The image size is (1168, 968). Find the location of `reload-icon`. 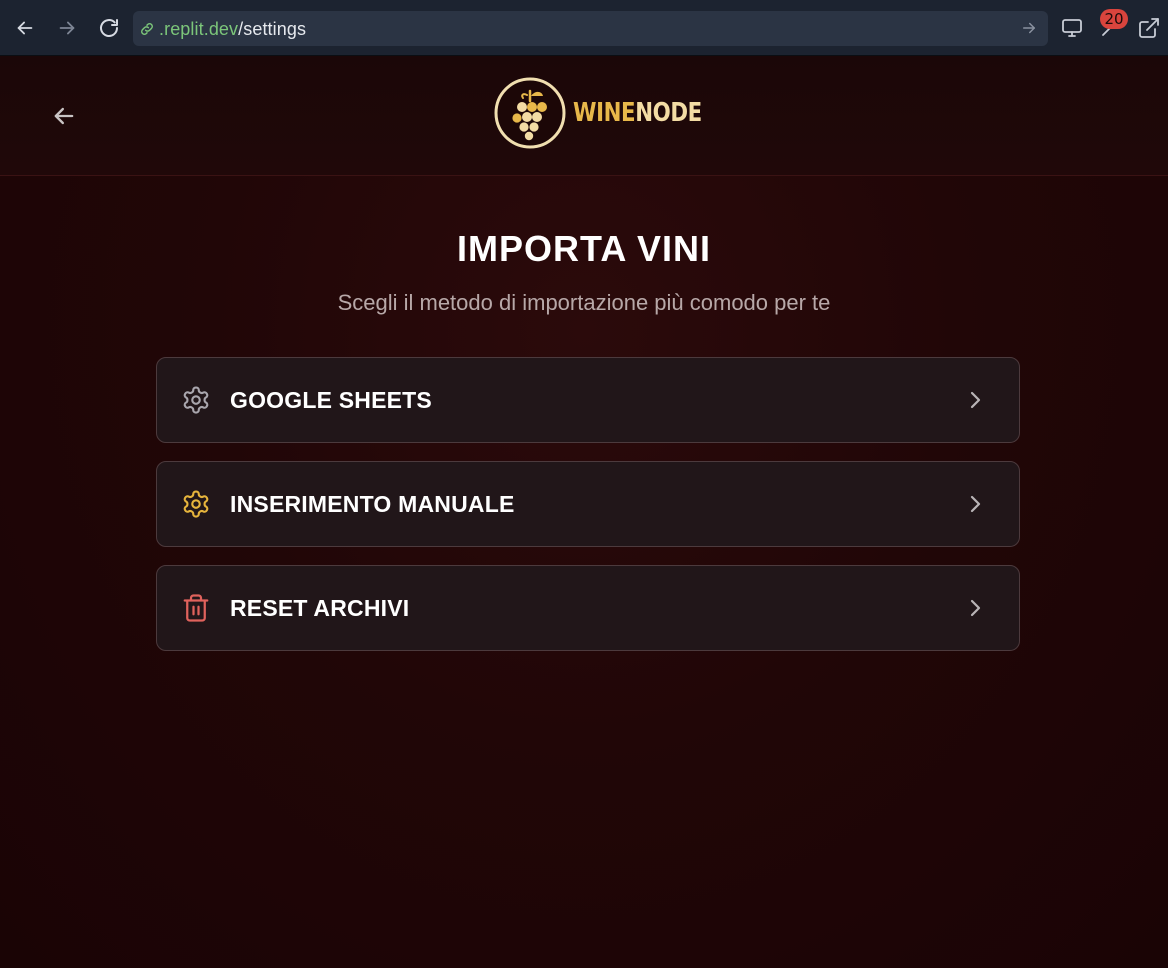

reload-icon is located at coordinates (109, 28).